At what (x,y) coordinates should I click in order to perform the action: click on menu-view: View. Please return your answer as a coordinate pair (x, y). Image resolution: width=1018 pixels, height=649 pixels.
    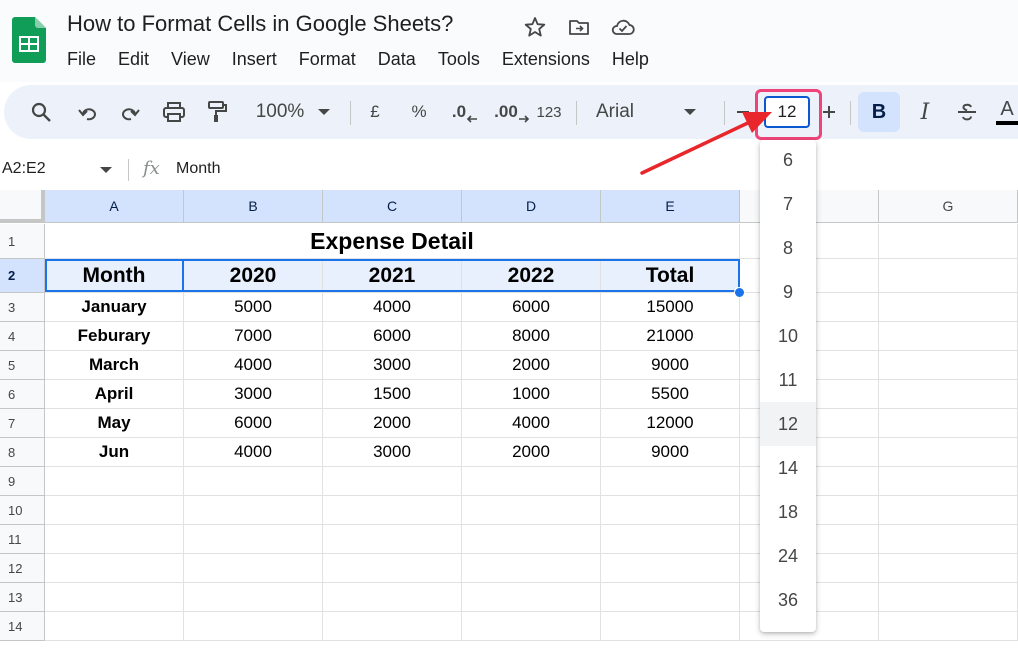
    Looking at the image, I should click on (190, 59).